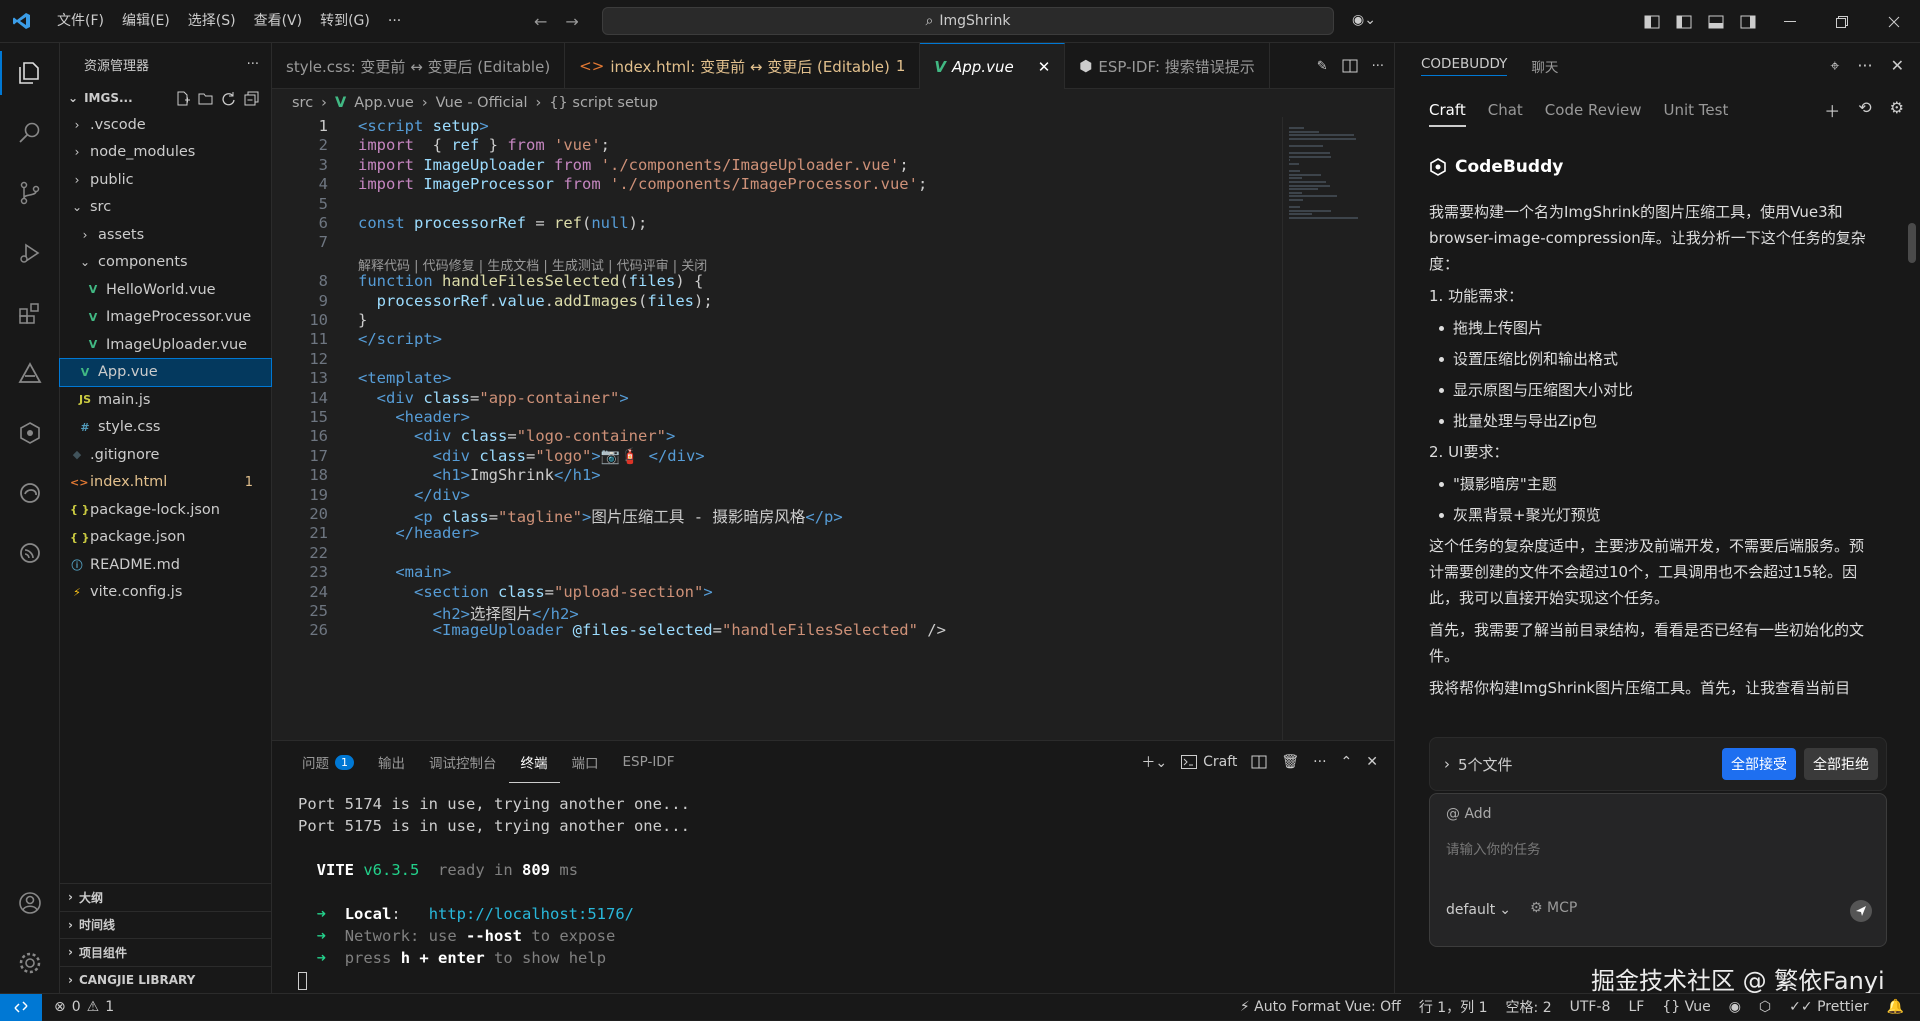  I want to click on minimize-button, so click(1790, 21).